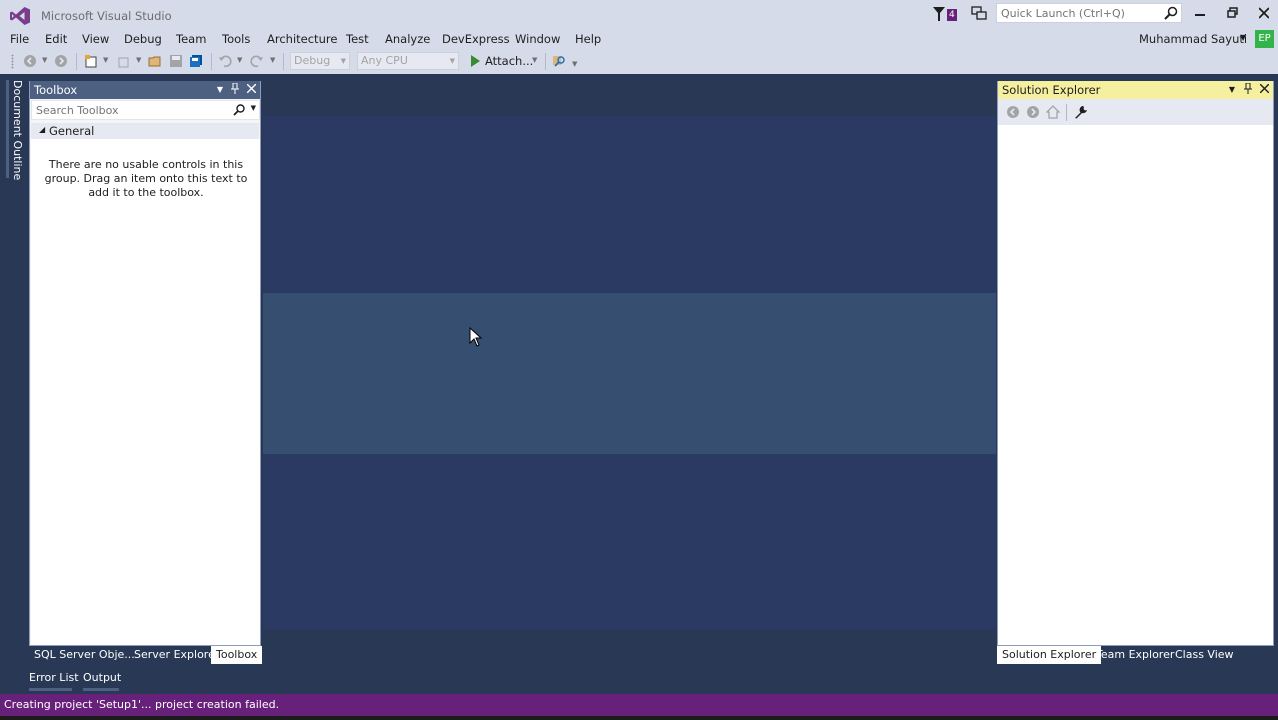  I want to click on user-name: Muhammad Sayuti, so click(1193, 39).